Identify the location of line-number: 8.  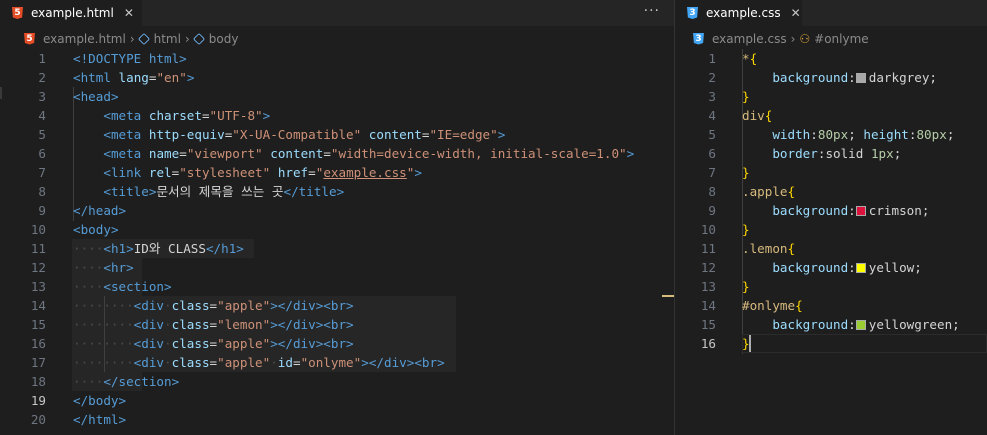
(712, 191).